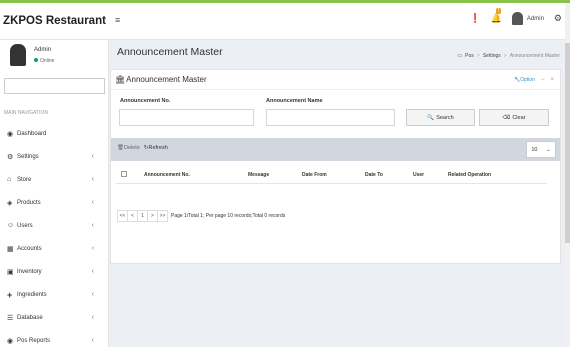  What do you see at coordinates (29, 248) in the screenshot?
I see `sidebar-item-label: Accounts` at bounding box center [29, 248].